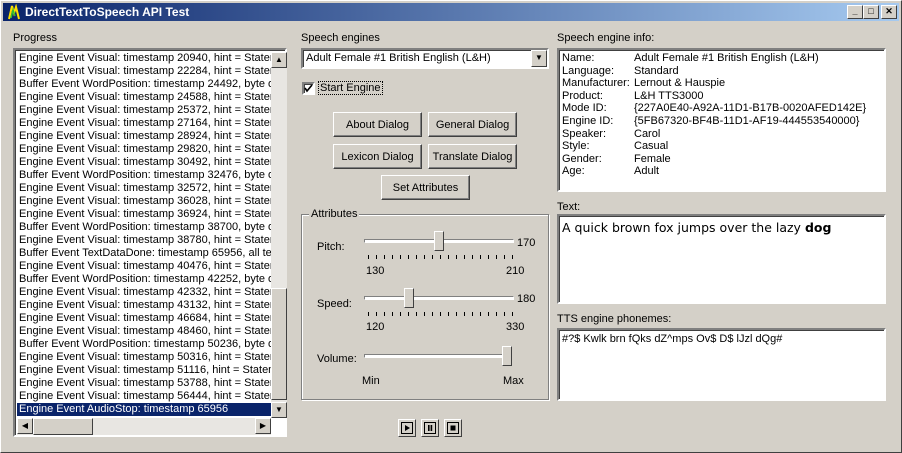 The image size is (902, 453). What do you see at coordinates (25, 426) in the screenshot?
I see `scroll-left-icon: ◀` at bounding box center [25, 426].